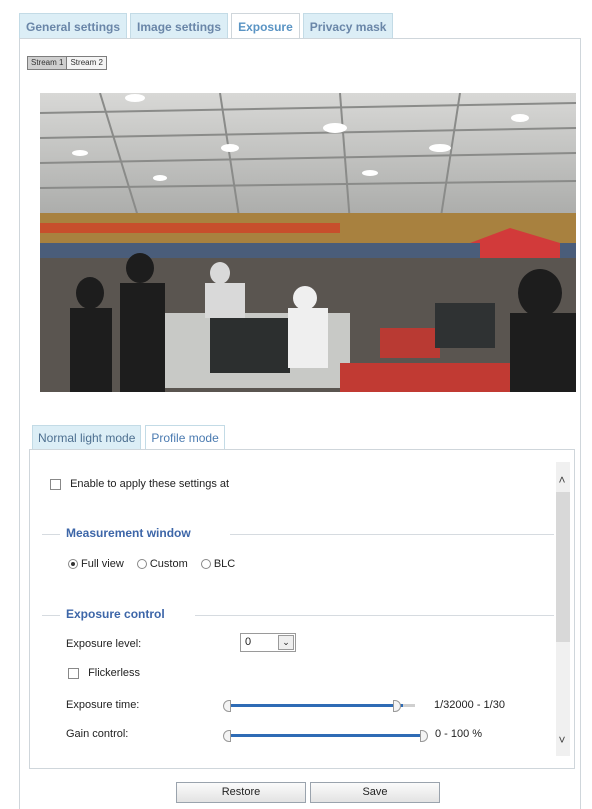 This screenshot has width=592, height=809. I want to click on gain-control-track, so click(325, 735).